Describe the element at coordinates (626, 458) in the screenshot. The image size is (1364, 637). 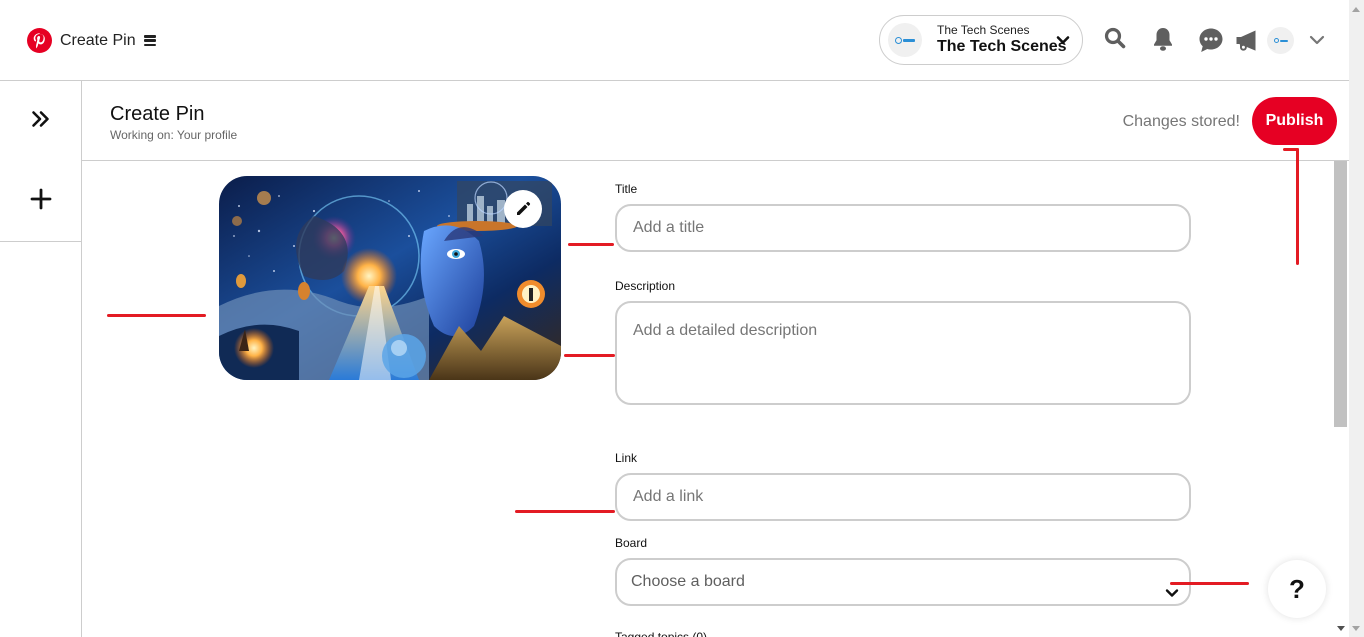
I see `link-label: Link` at that location.